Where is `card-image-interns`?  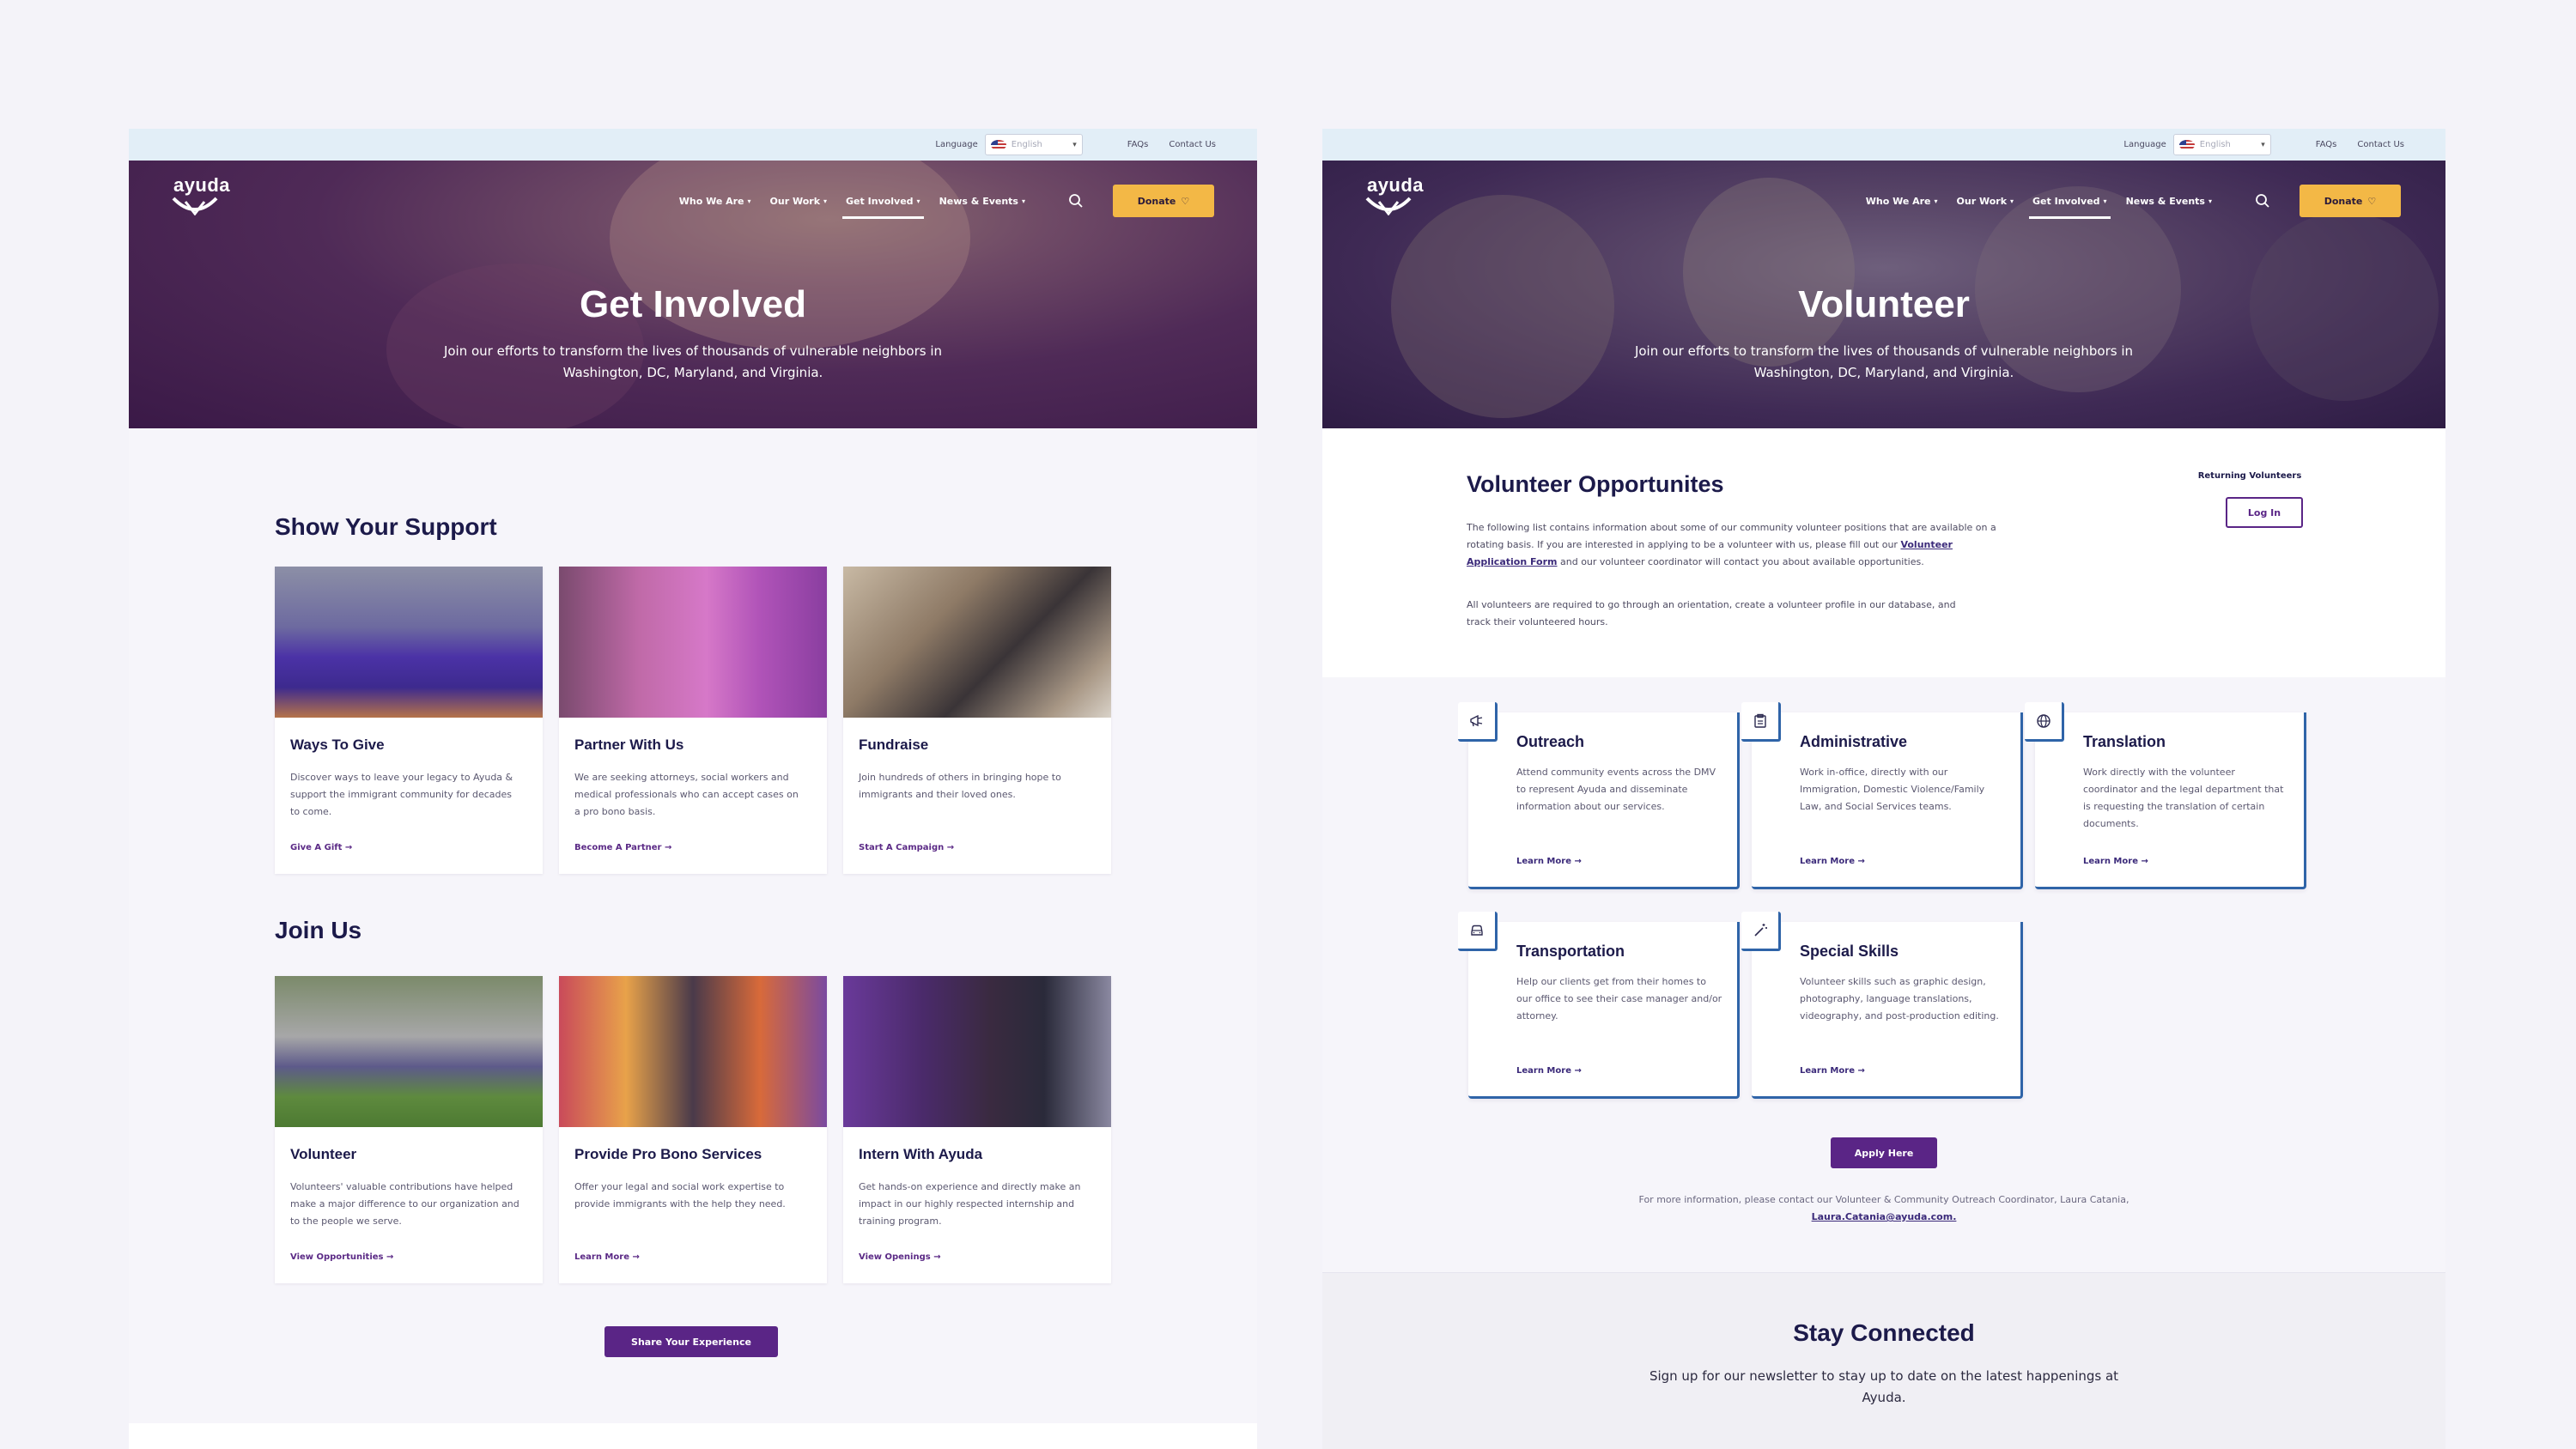 card-image-interns is located at coordinates (977, 1051).